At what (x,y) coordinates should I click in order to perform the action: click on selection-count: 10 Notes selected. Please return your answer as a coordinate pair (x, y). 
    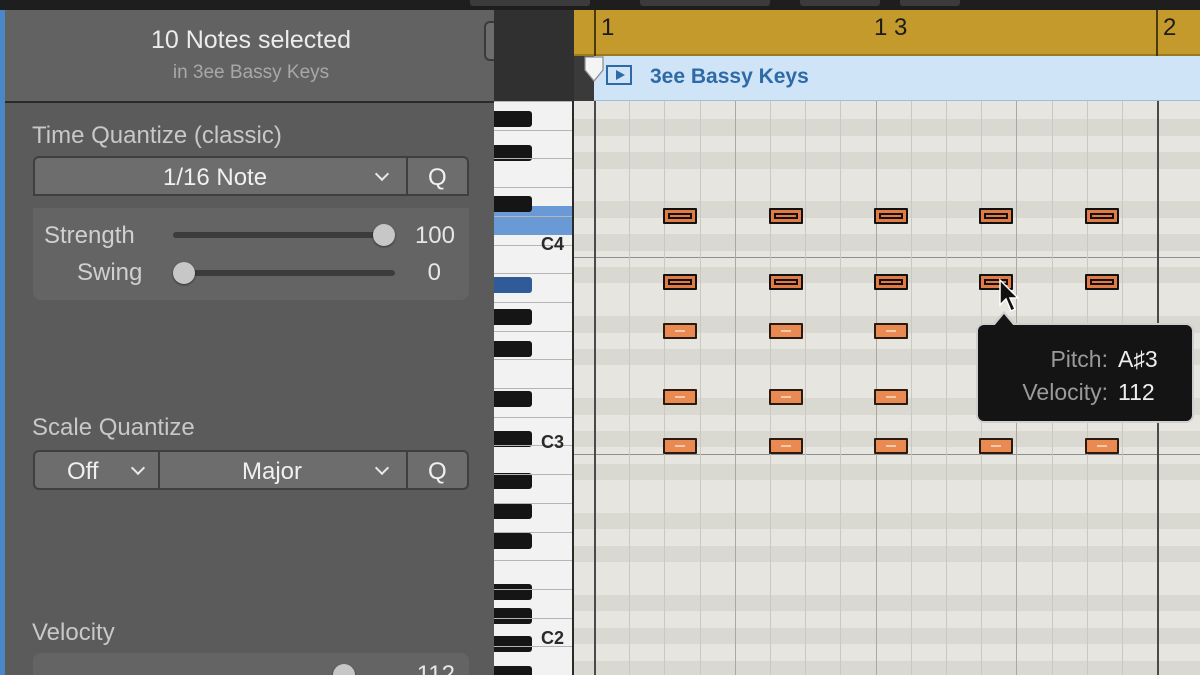
    Looking at the image, I should click on (251, 40).